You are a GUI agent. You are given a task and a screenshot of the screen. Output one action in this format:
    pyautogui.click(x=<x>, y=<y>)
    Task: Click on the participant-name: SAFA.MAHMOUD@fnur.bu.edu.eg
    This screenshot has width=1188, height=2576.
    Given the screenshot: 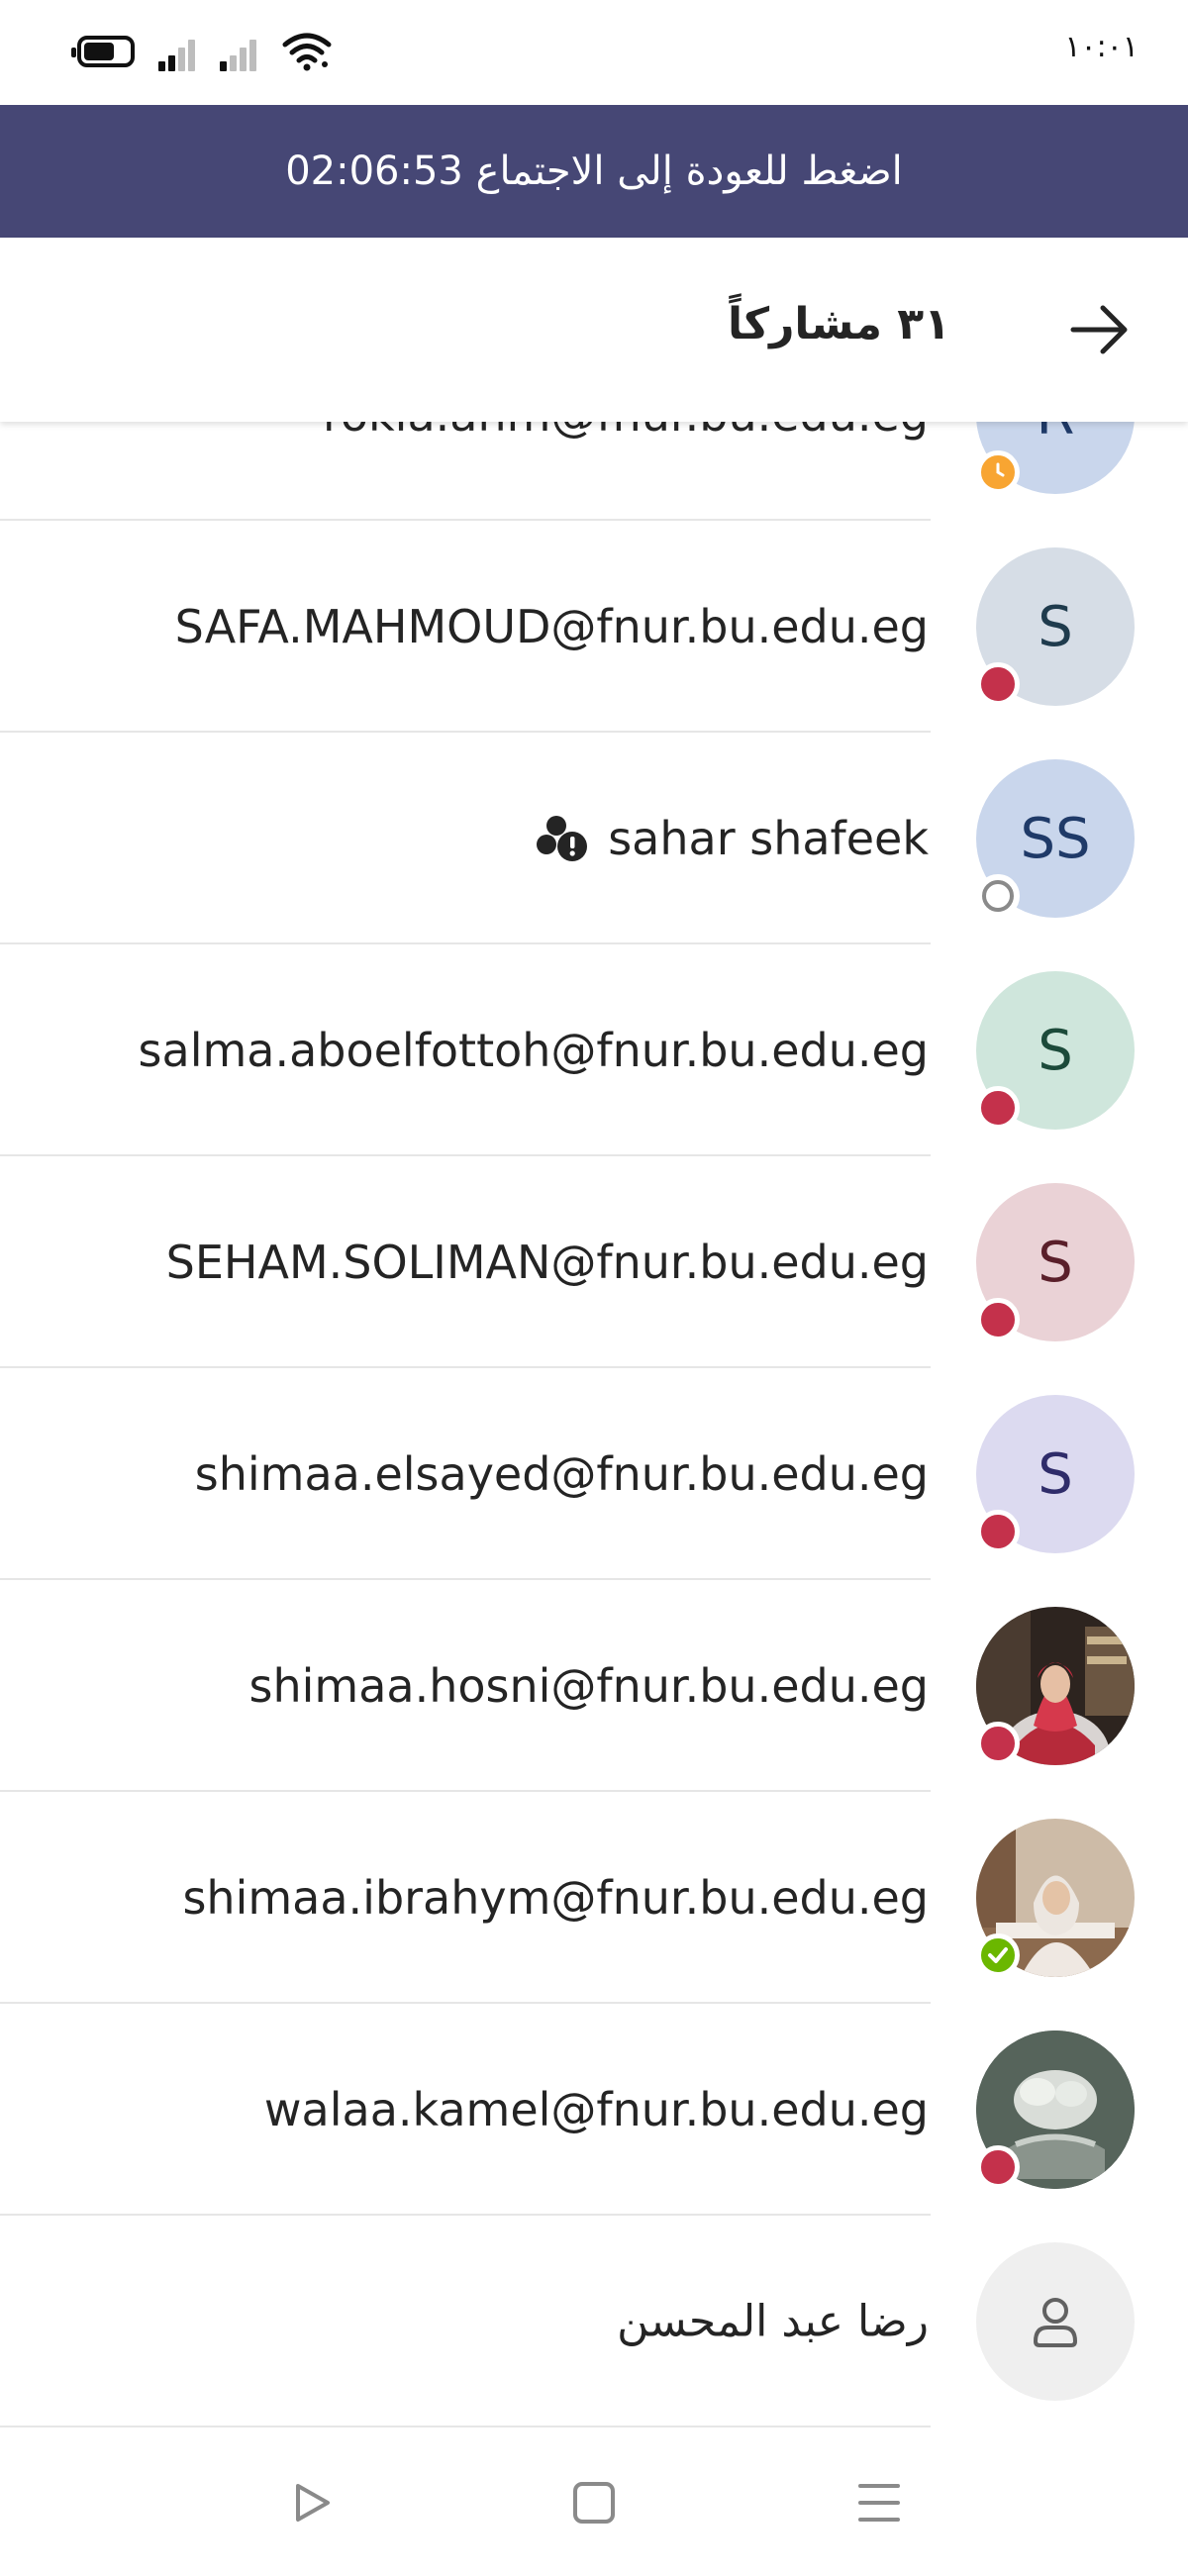 What is the action you would take?
    pyautogui.click(x=552, y=626)
    